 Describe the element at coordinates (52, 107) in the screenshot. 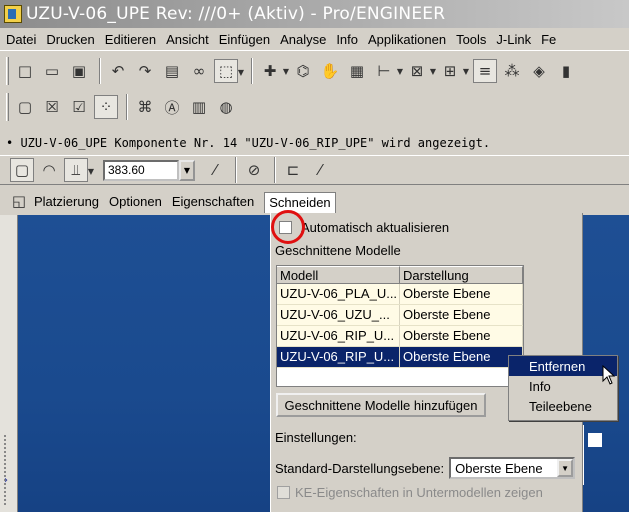

I see `close-window-icon: ☒` at that location.